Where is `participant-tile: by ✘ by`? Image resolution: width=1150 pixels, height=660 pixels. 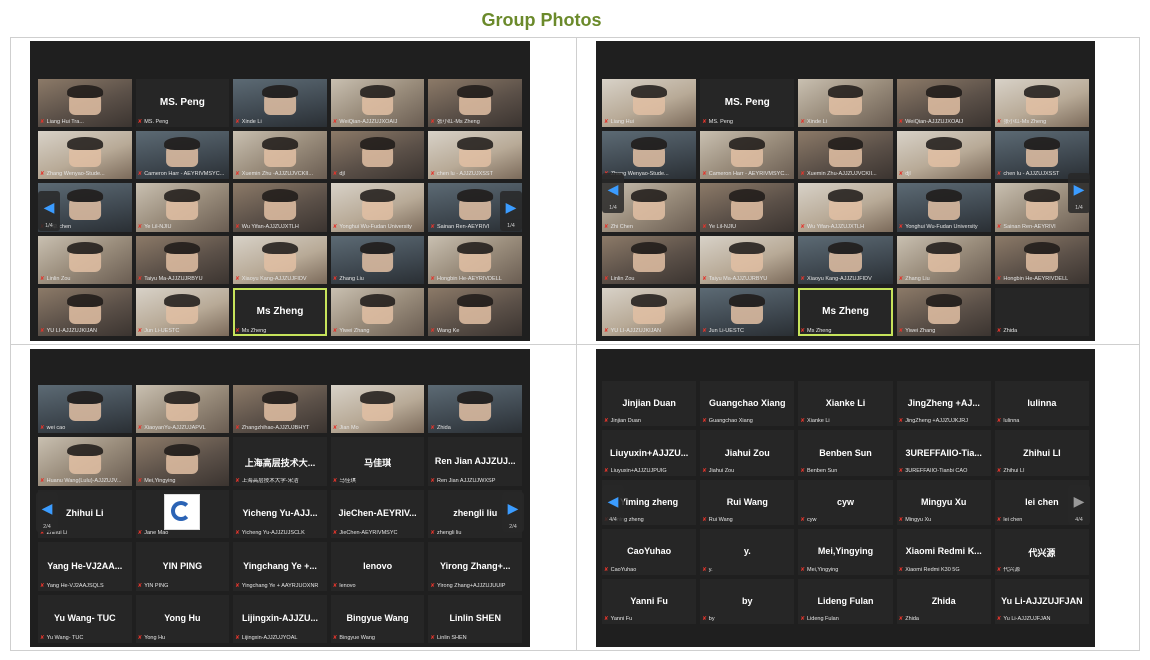
participant-tile: by ✘ by is located at coordinates (747, 601).